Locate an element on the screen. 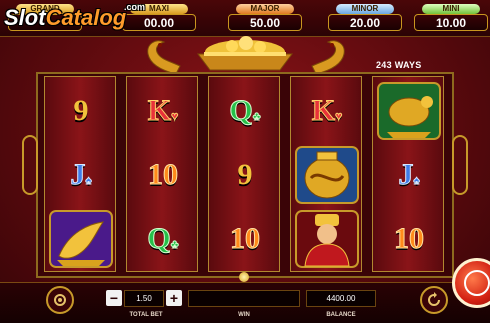 The image size is (490, 323). golden-dragon-vase-icon is located at coordinates (327, 175).